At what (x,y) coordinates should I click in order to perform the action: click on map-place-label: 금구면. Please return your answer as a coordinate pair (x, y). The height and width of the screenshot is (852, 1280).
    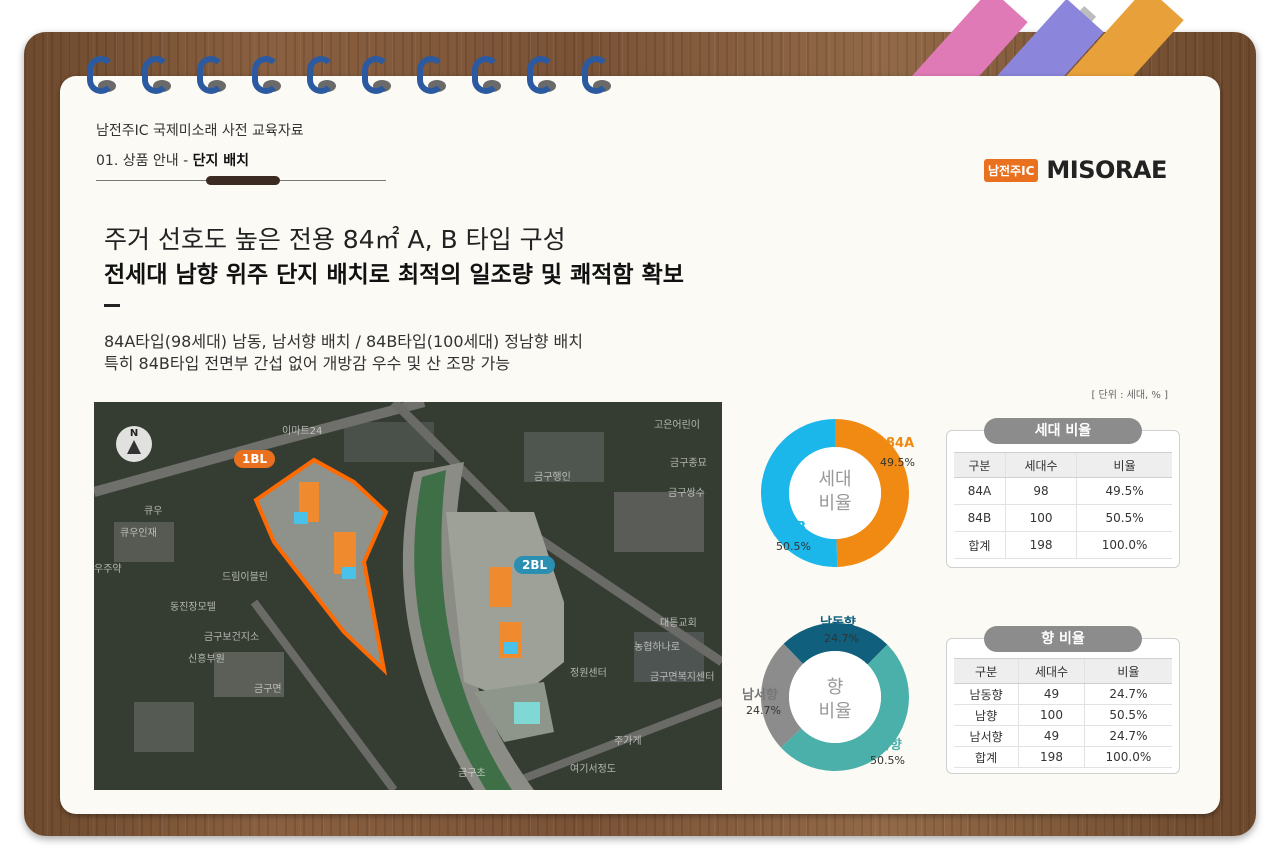
    Looking at the image, I should click on (268, 689).